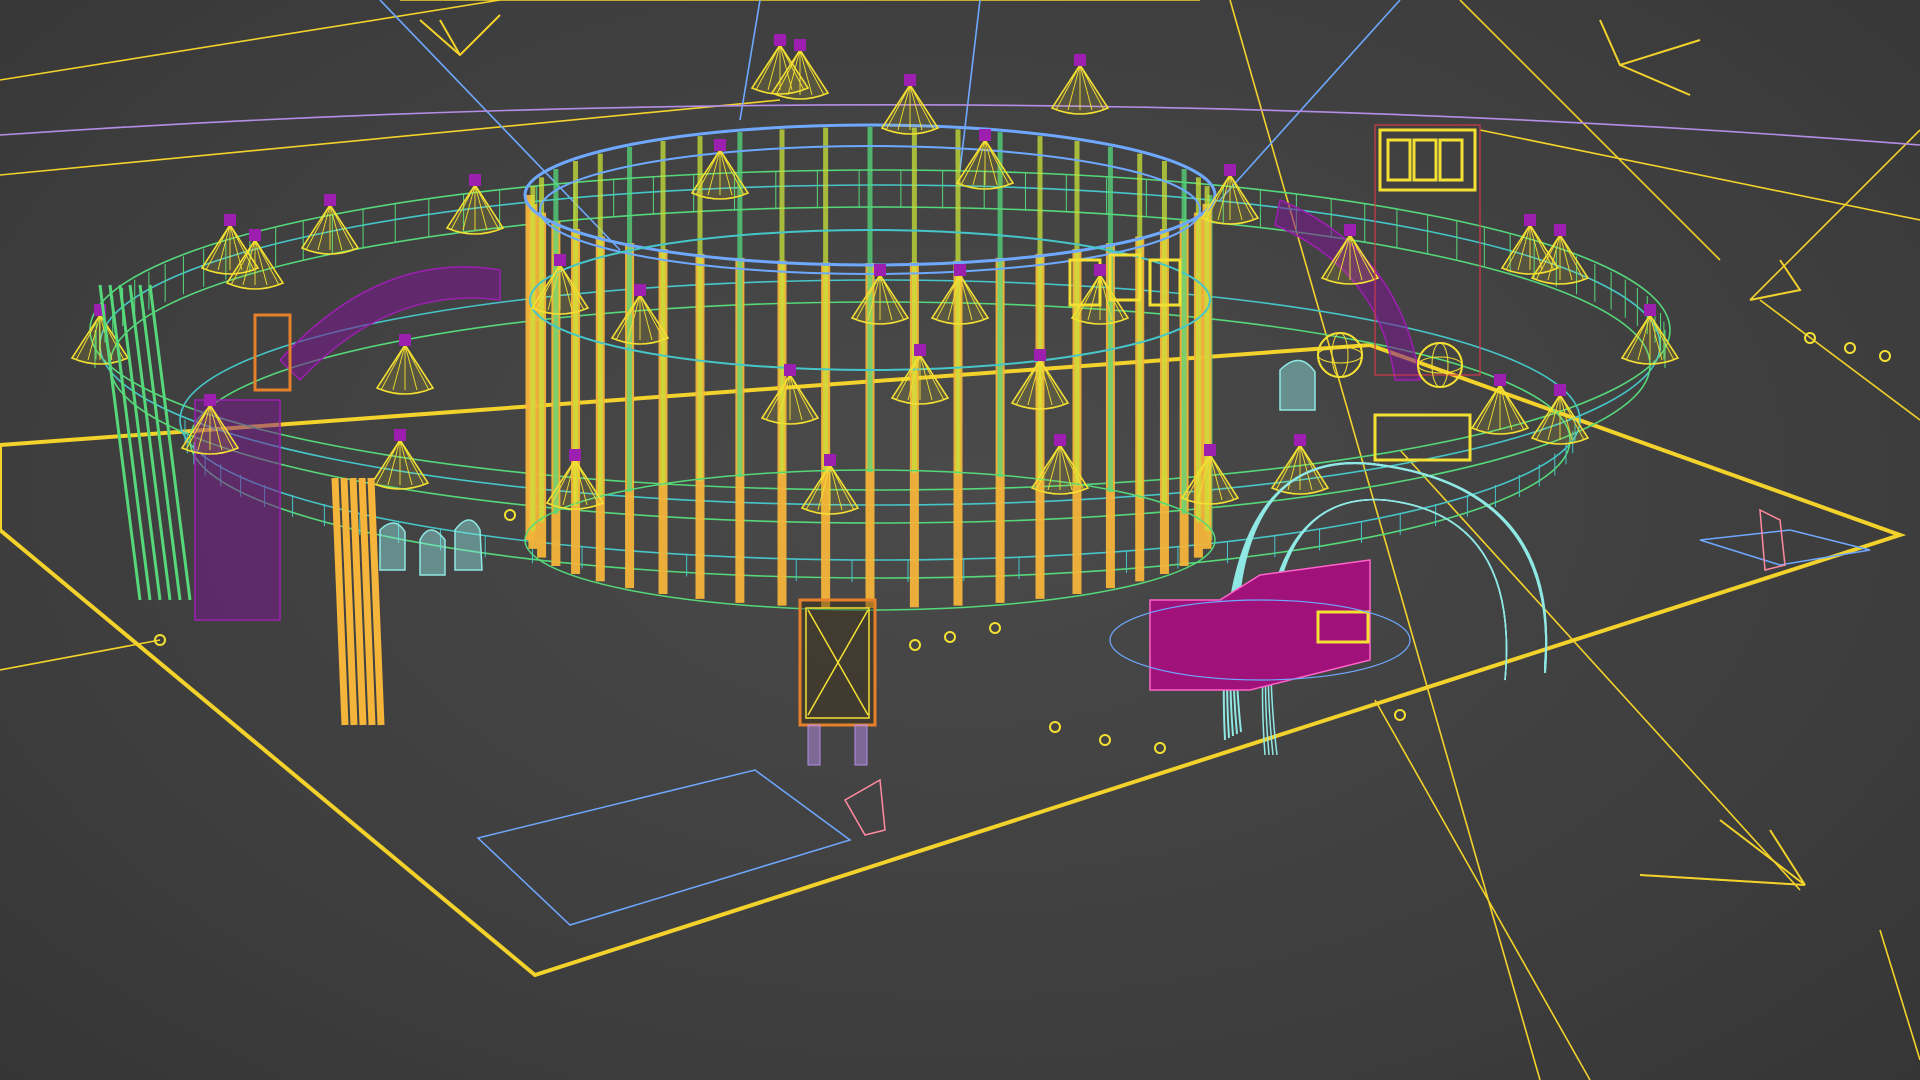 The width and height of the screenshot is (1920, 1080). Describe the element at coordinates (837, 682) in the screenshot. I see `info-totem` at that location.